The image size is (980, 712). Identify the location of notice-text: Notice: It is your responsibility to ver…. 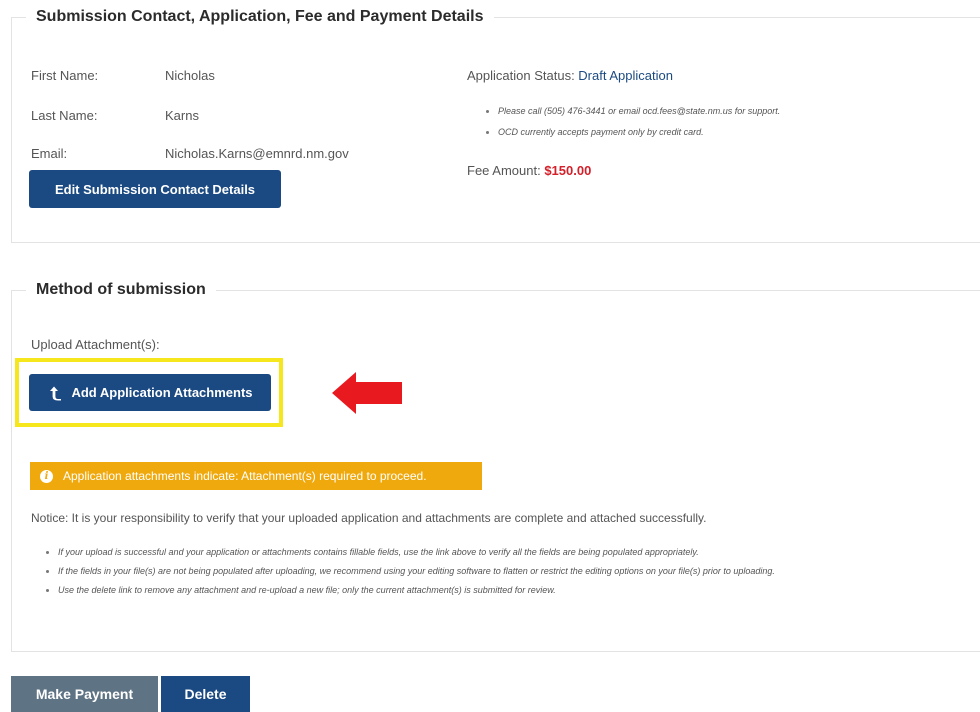
(369, 518).